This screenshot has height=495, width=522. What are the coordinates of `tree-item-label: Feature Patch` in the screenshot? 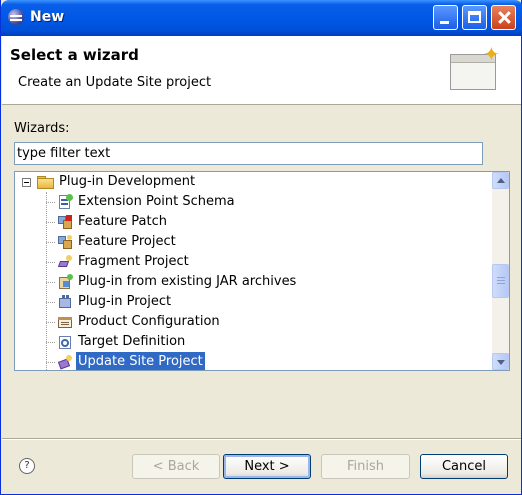 It's located at (122, 221).